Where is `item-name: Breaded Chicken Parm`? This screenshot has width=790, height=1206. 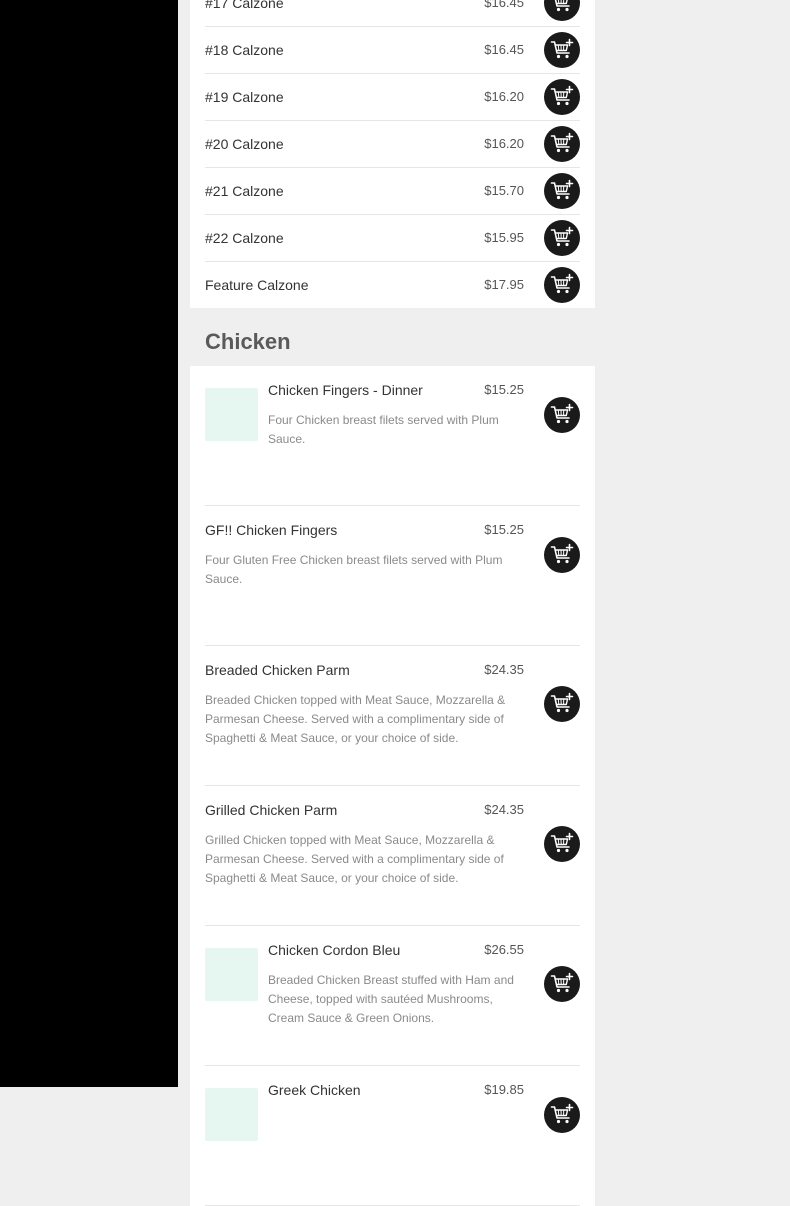
item-name: Breaded Chicken Parm is located at coordinates (277, 670).